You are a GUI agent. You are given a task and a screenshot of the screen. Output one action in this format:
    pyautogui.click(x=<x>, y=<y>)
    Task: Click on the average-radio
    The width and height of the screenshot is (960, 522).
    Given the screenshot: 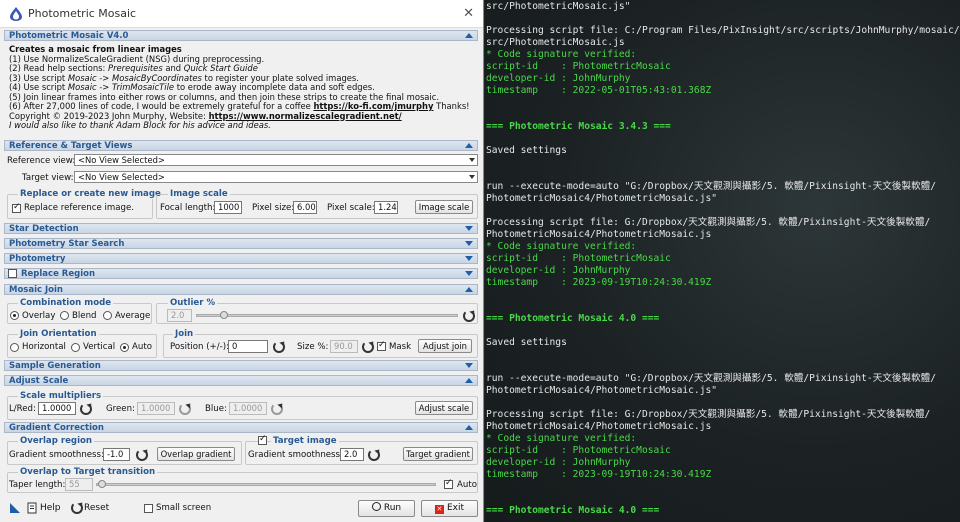 What is the action you would take?
    pyautogui.click(x=107, y=315)
    